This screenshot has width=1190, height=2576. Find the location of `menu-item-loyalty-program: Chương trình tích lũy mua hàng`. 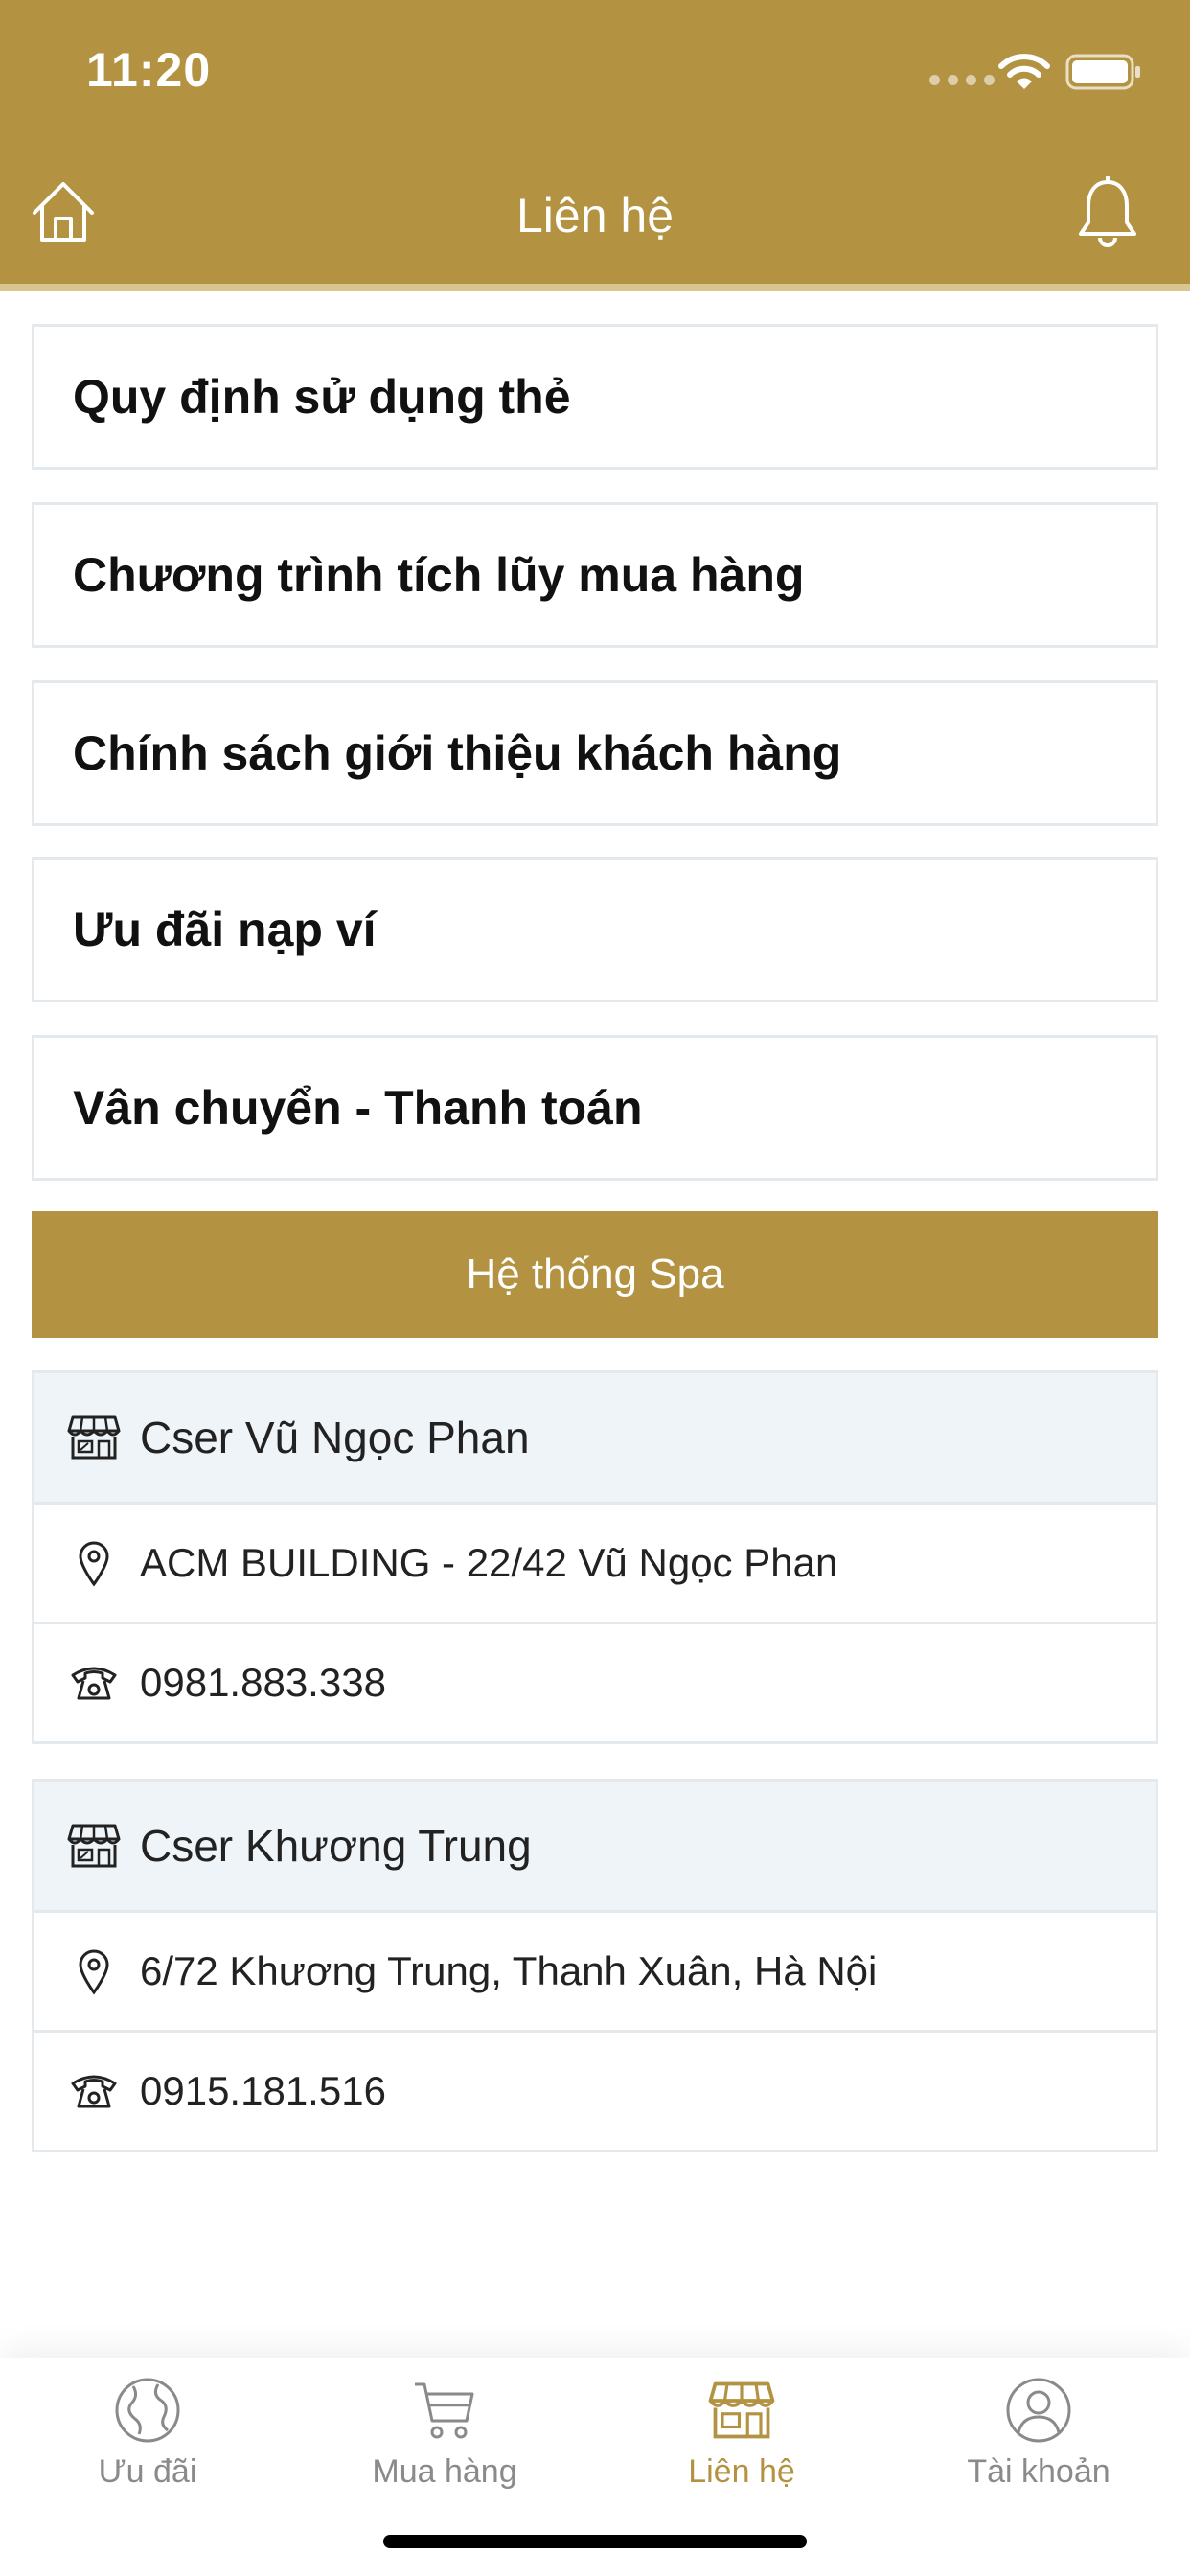

menu-item-loyalty-program: Chương trình tích lũy mua hàng is located at coordinates (595, 575).